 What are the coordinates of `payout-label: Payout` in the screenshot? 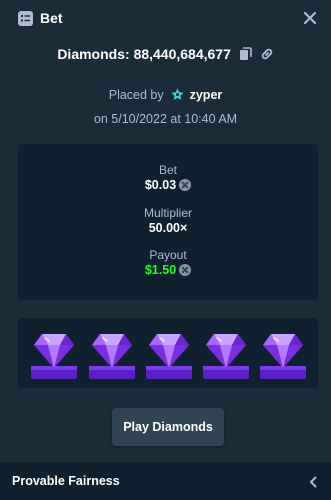 It's located at (168, 255).